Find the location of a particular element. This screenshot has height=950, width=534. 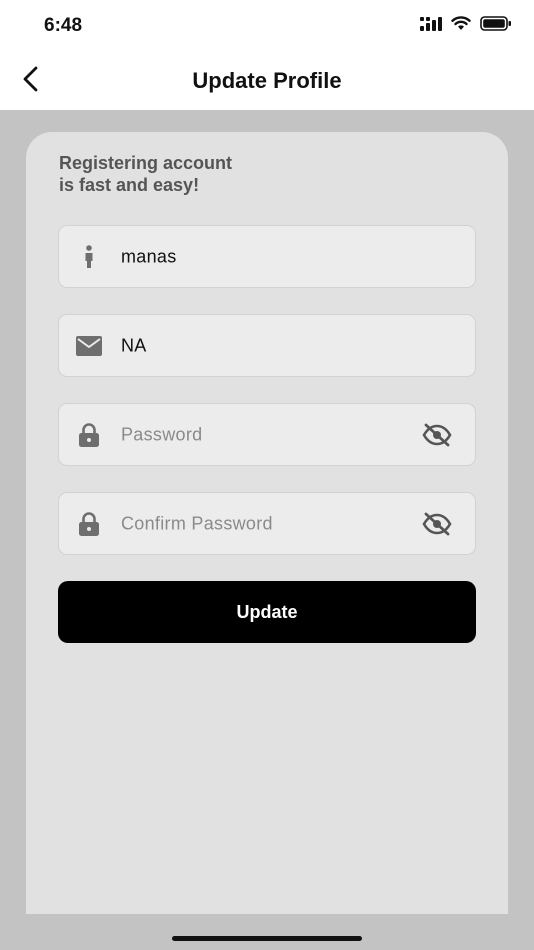

confirm-password-field: Confirm Password is located at coordinates (267, 523).